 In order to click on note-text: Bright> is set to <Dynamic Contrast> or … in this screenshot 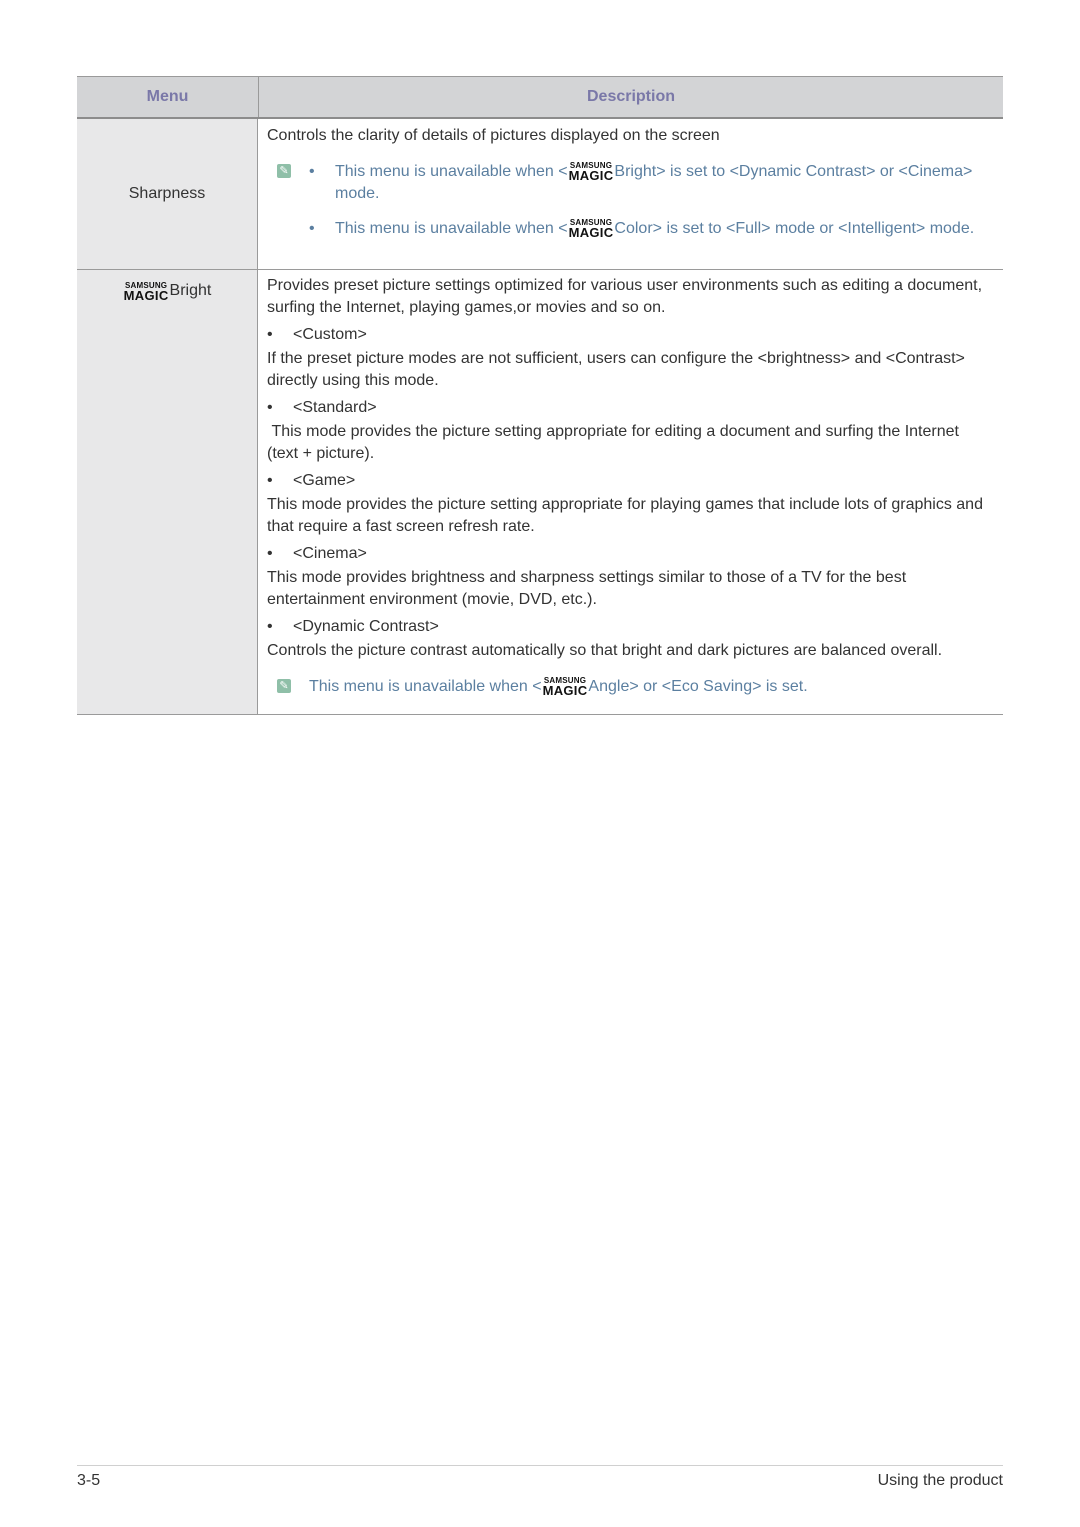, I will do `click(793, 171)`.